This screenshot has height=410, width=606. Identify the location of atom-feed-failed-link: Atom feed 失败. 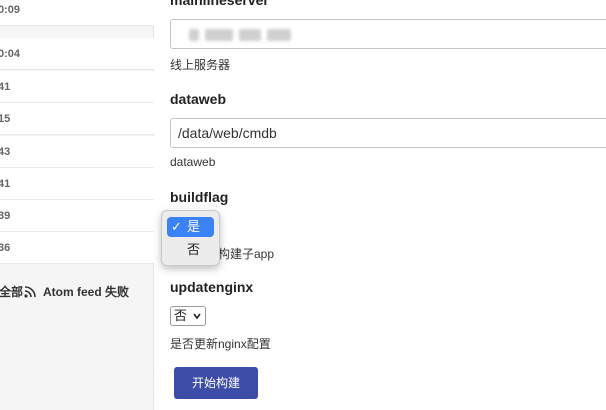
(86, 292).